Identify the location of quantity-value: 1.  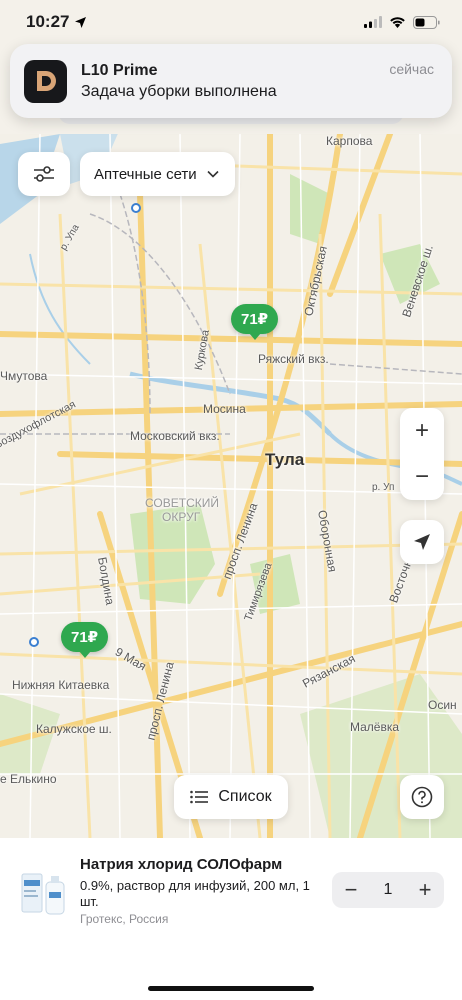
(388, 889).